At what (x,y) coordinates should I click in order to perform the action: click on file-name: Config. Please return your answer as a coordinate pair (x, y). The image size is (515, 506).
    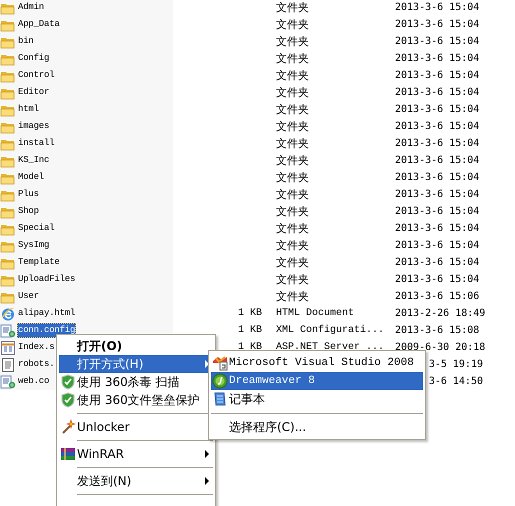
    Looking at the image, I should click on (33, 58).